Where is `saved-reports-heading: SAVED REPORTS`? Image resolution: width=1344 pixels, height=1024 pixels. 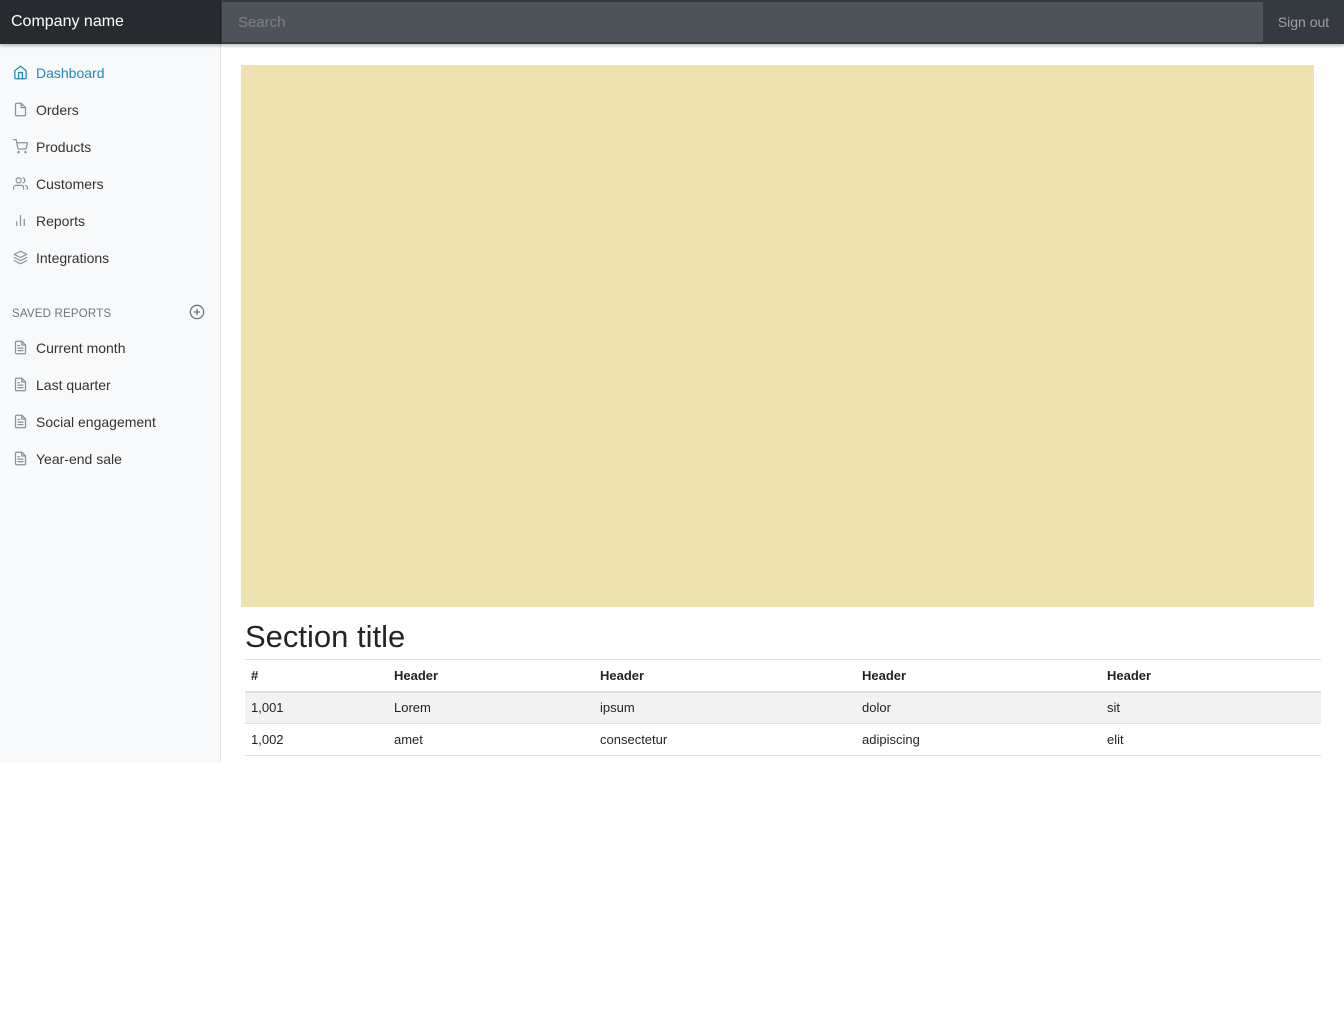
saved-reports-heading: SAVED REPORTS is located at coordinates (110, 314).